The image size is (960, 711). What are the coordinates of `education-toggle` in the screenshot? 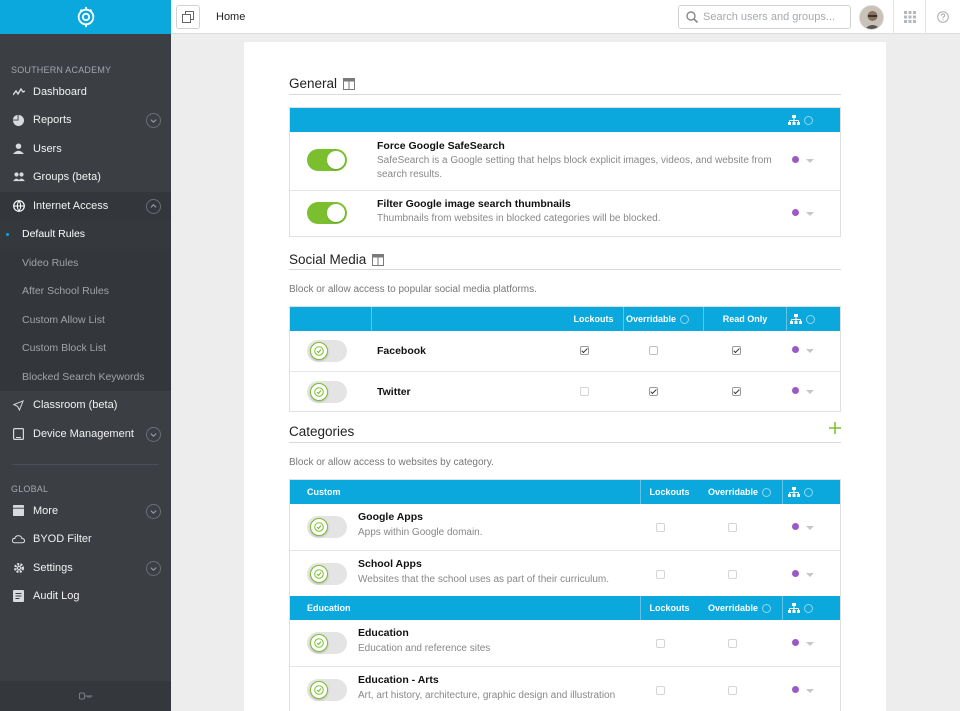 It's located at (327, 643).